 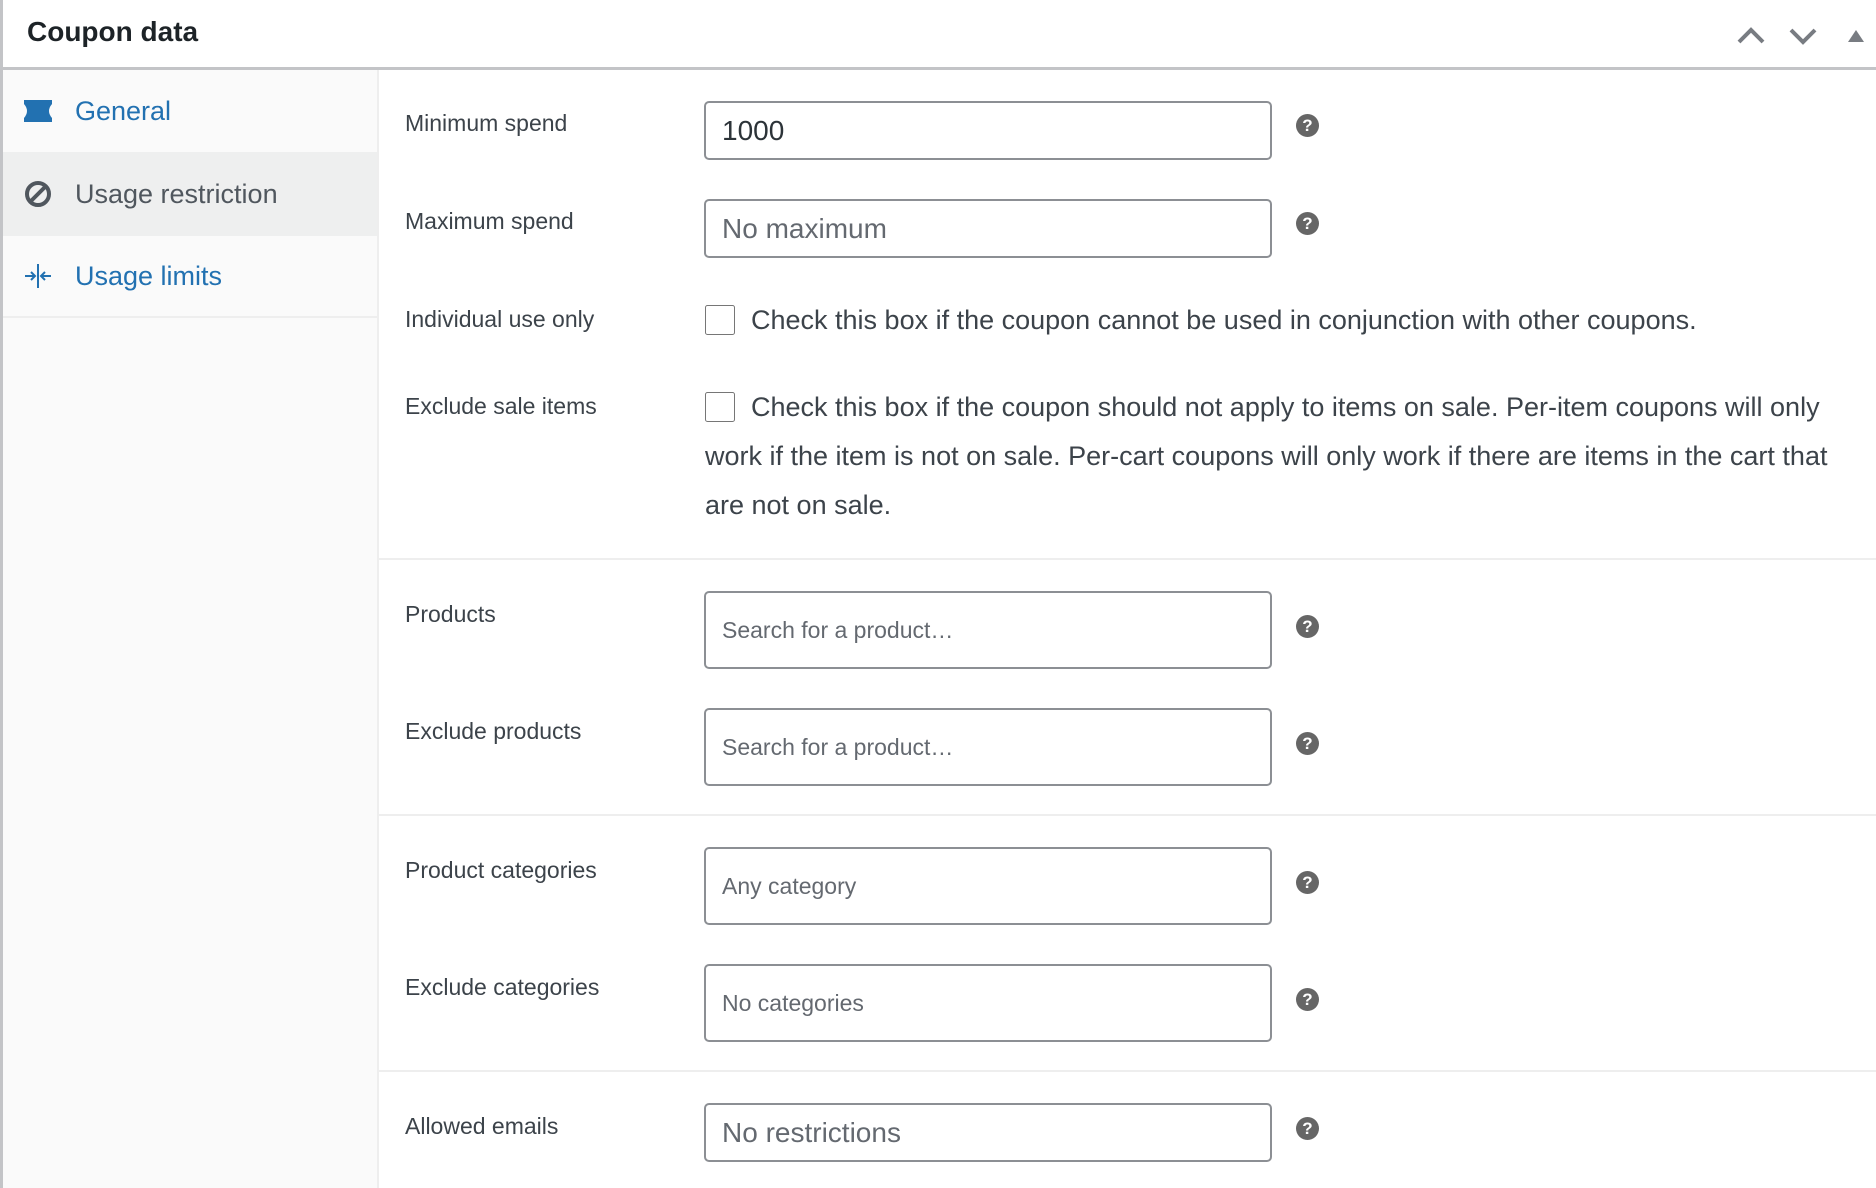 What do you see at coordinates (988, 747) in the screenshot?
I see `exclude-products-search-input` at bounding box center [988, 747].